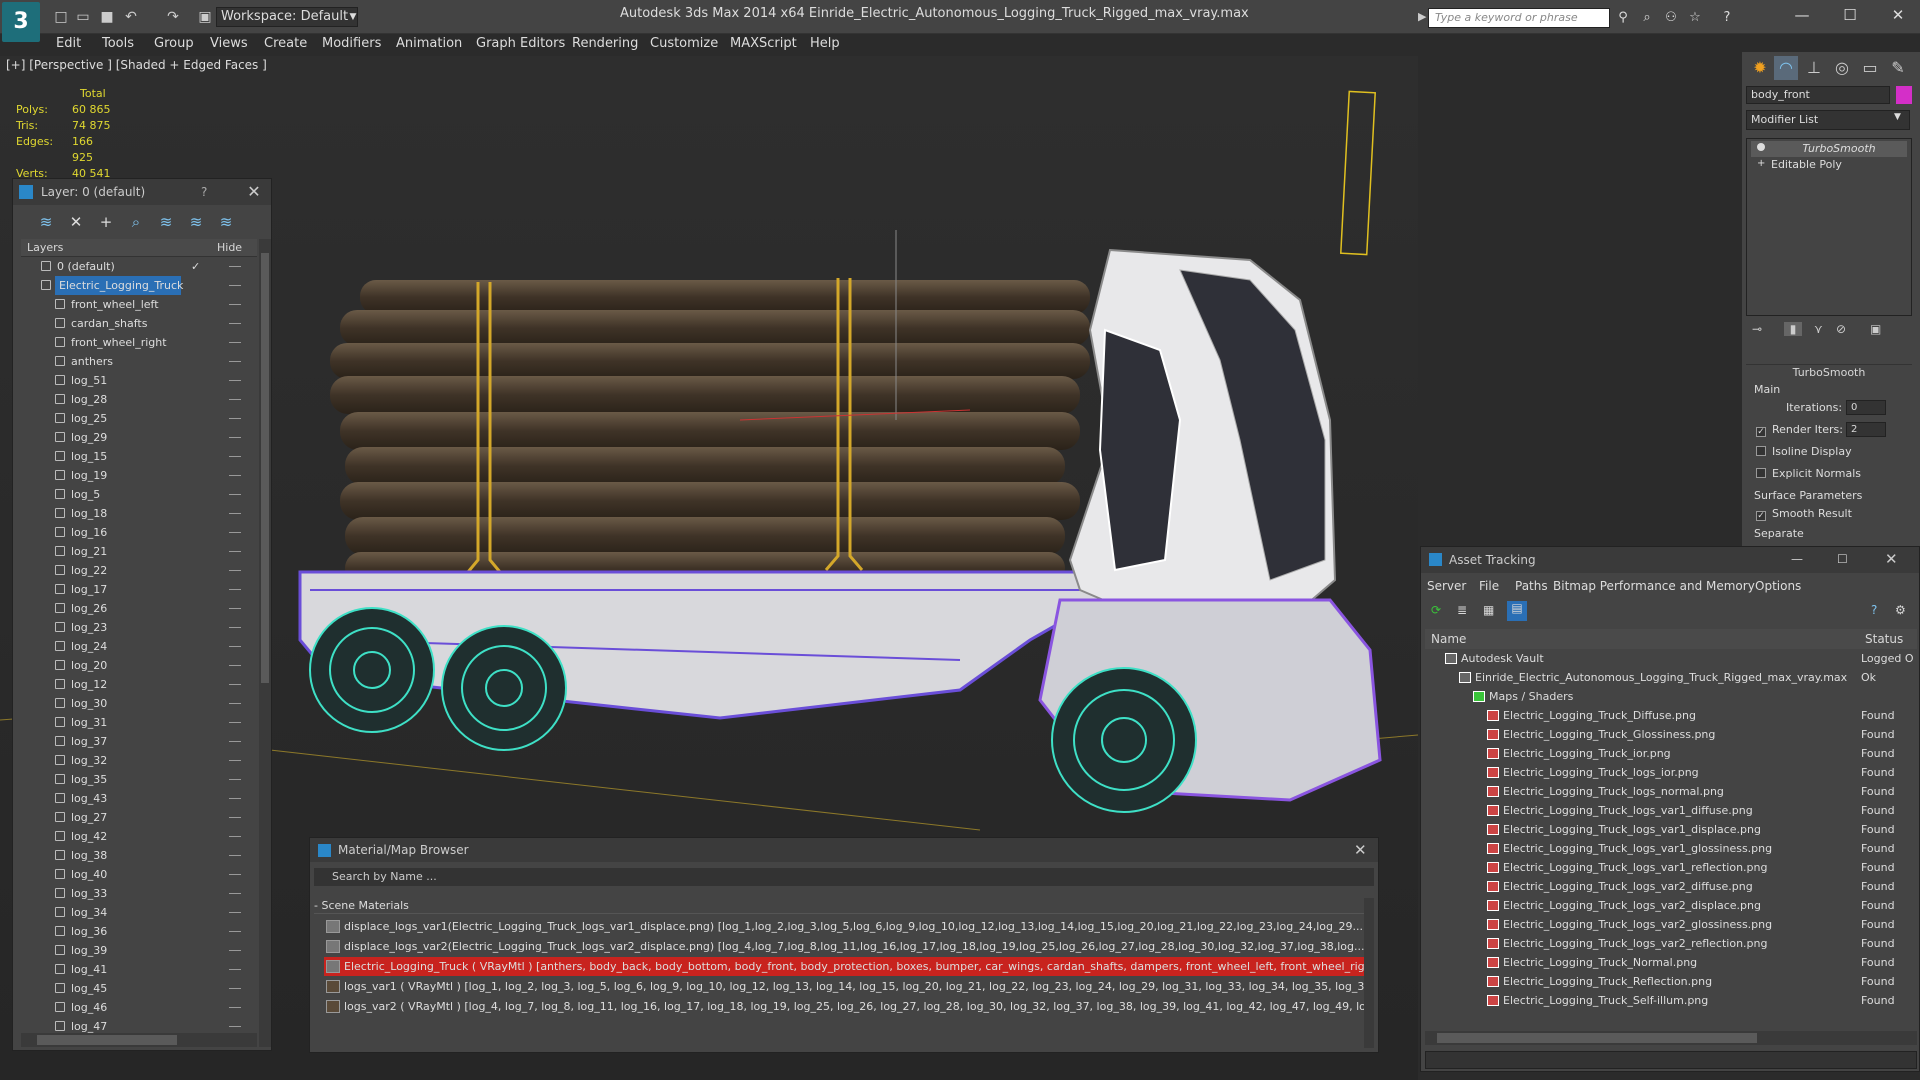 The image size is (1920, 1080). What do you see at coordinates (1804, 514) in the screenshot?
I see `smooth-result-checkbox: ✓ Smooth Result` at bounding box center [1804, 514].